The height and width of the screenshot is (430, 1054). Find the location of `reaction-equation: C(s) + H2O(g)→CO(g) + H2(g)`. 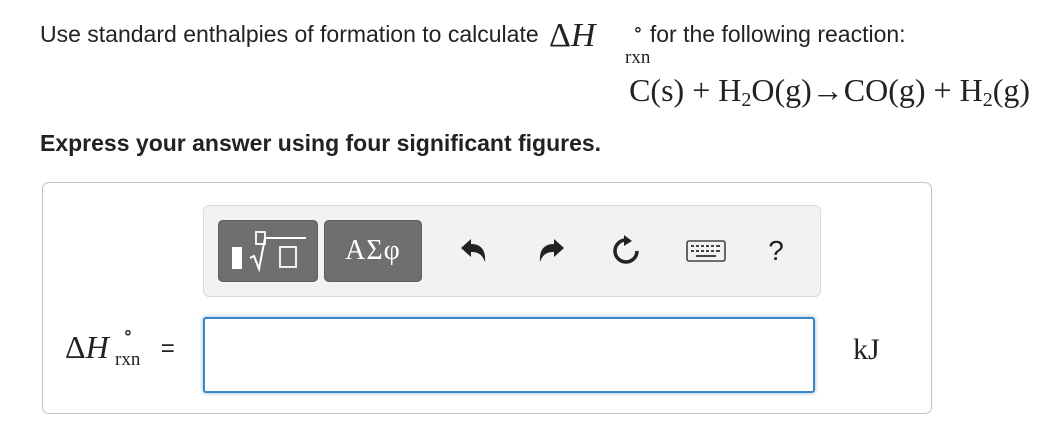

reaction-equation: C(s) + H2O(g)→CO(g) + H2(g) is located at coordinates (829, 92).